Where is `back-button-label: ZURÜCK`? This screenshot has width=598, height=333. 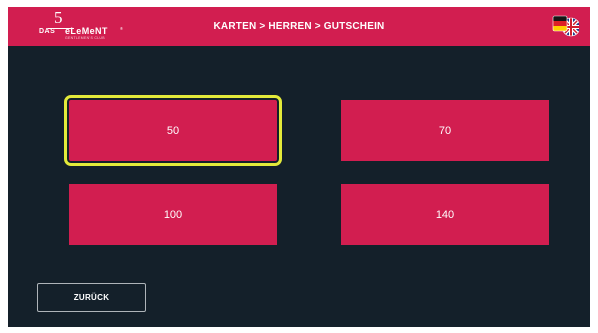
back-button-label: ZURÜCK is located at coordinates (91, 297).